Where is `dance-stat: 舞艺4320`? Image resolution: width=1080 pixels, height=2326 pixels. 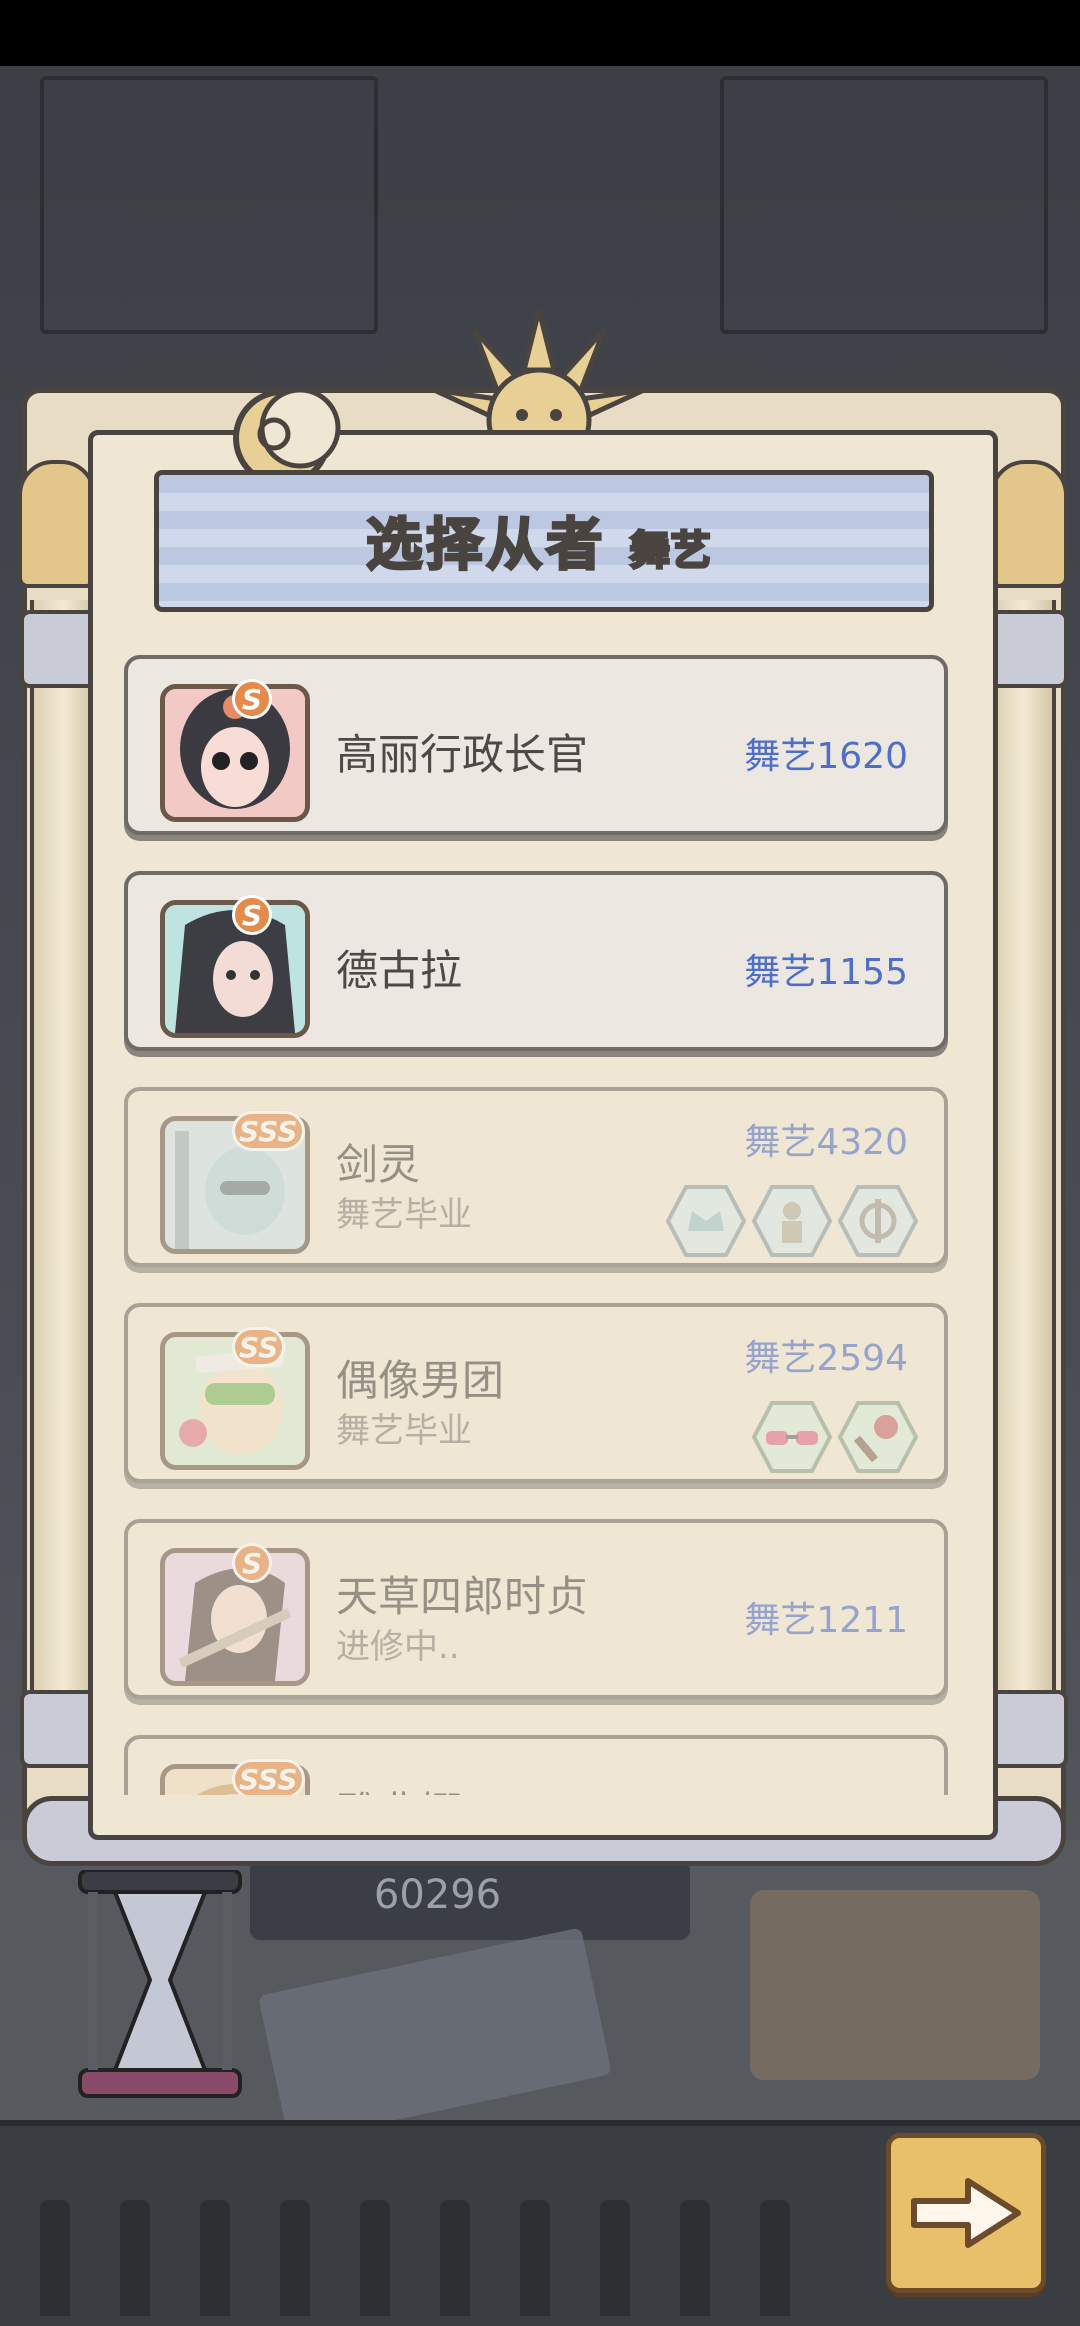 dance-stat: 舞艺4320 is located at coordinates (826, 1142).